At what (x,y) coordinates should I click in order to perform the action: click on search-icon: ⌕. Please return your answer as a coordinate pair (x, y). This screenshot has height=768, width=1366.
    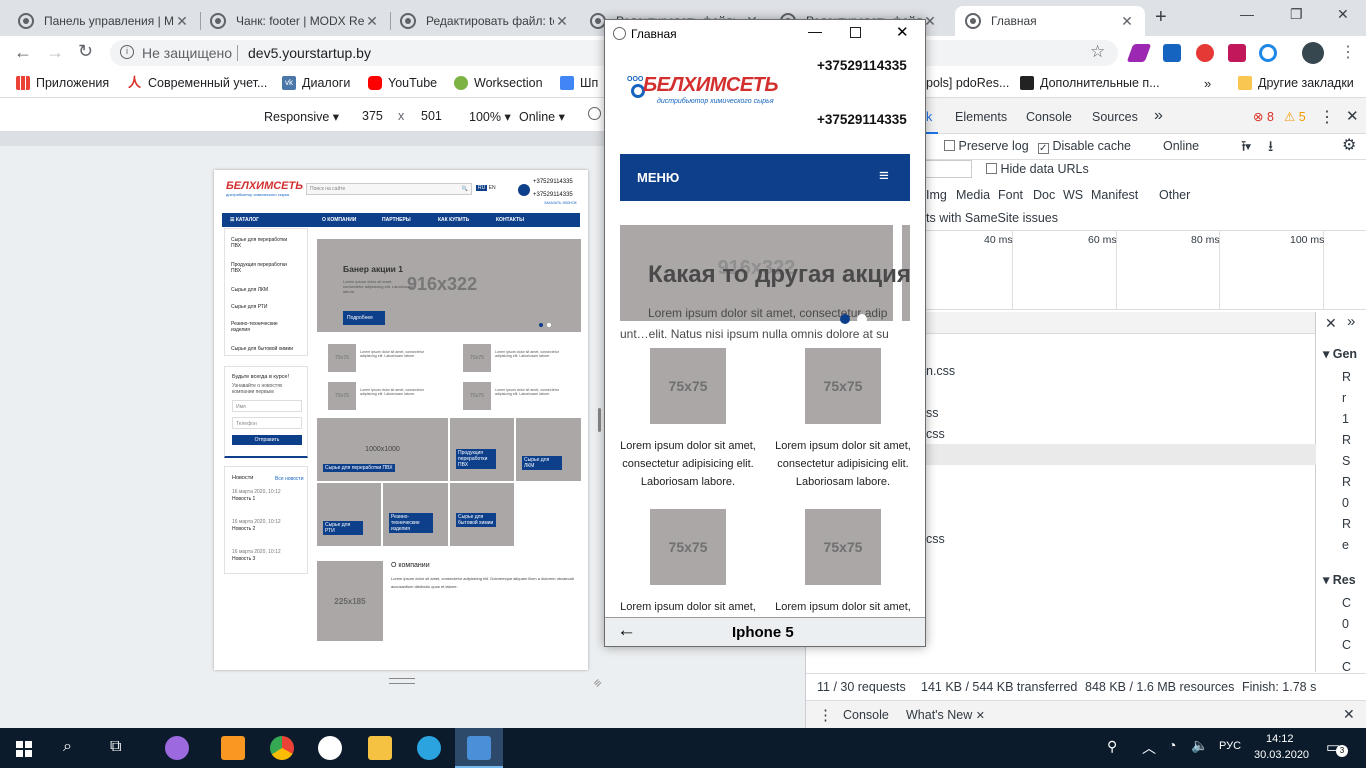
    Looking at the image, I should click on (67, 747).